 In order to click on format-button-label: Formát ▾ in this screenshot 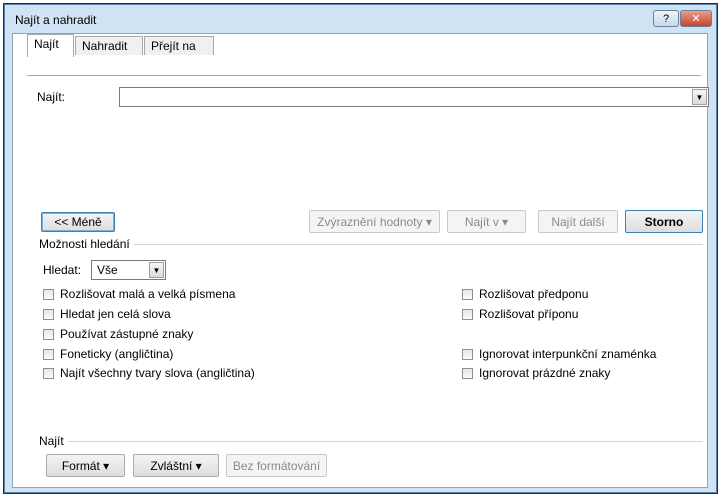, I will do `click(85, 465)`.